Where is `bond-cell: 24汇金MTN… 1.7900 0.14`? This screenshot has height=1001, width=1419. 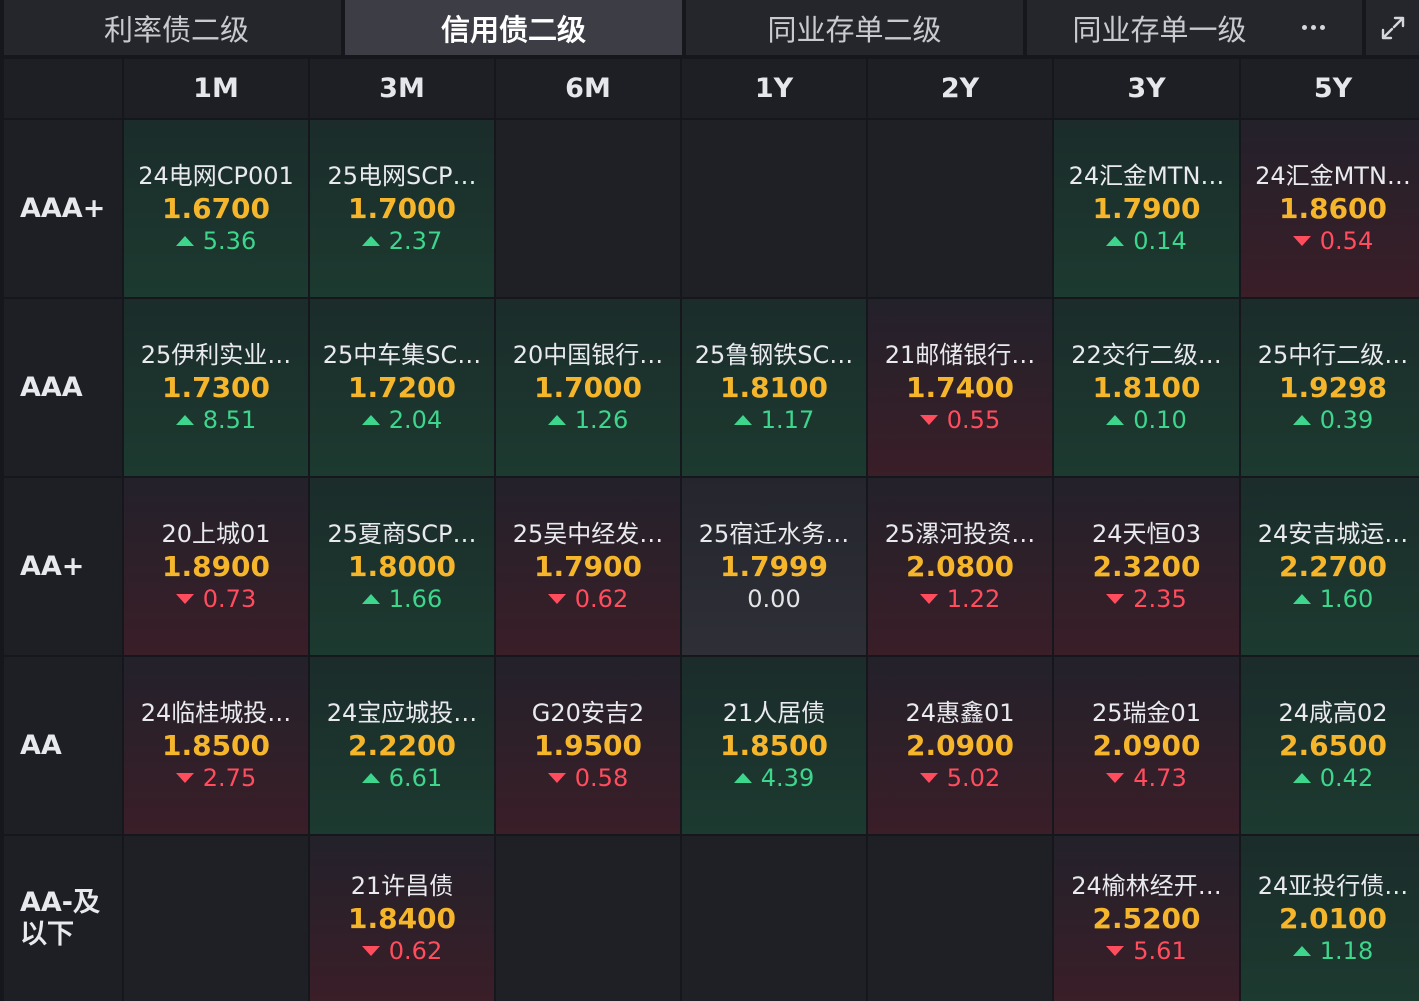
bond-cell: 24汇金MTN… 1.7900 0.14 is located at coordinates (1146, 208).